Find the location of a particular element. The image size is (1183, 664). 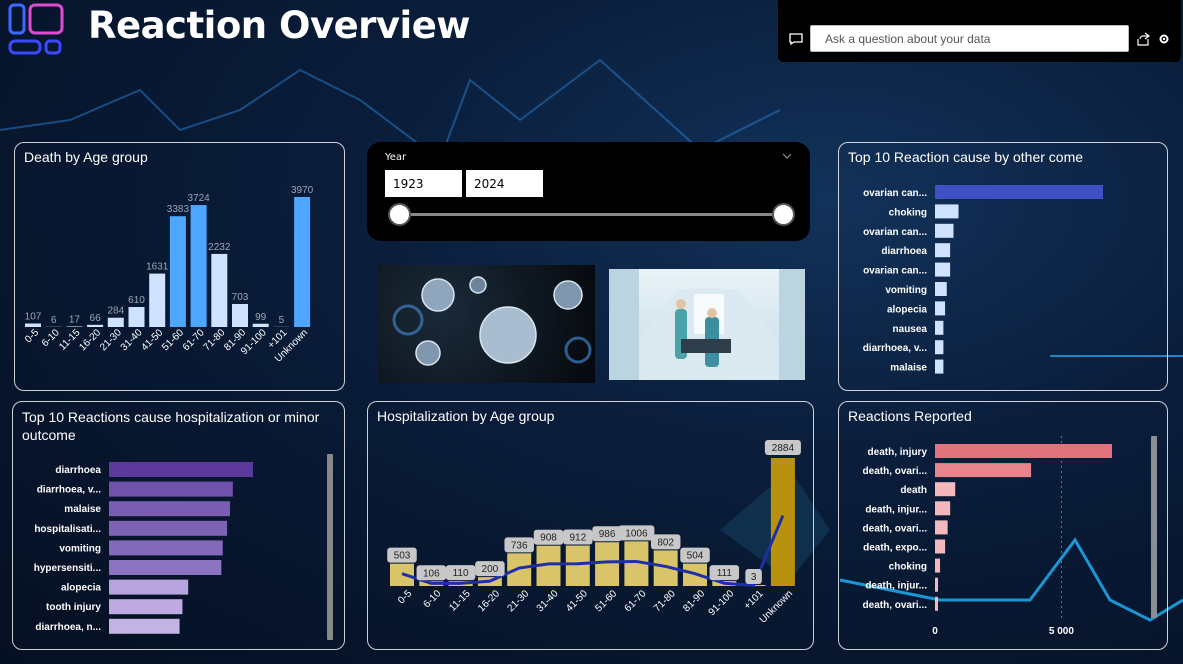

year-slicer: Year 1923 2024 is located at coordinates (588, 191).